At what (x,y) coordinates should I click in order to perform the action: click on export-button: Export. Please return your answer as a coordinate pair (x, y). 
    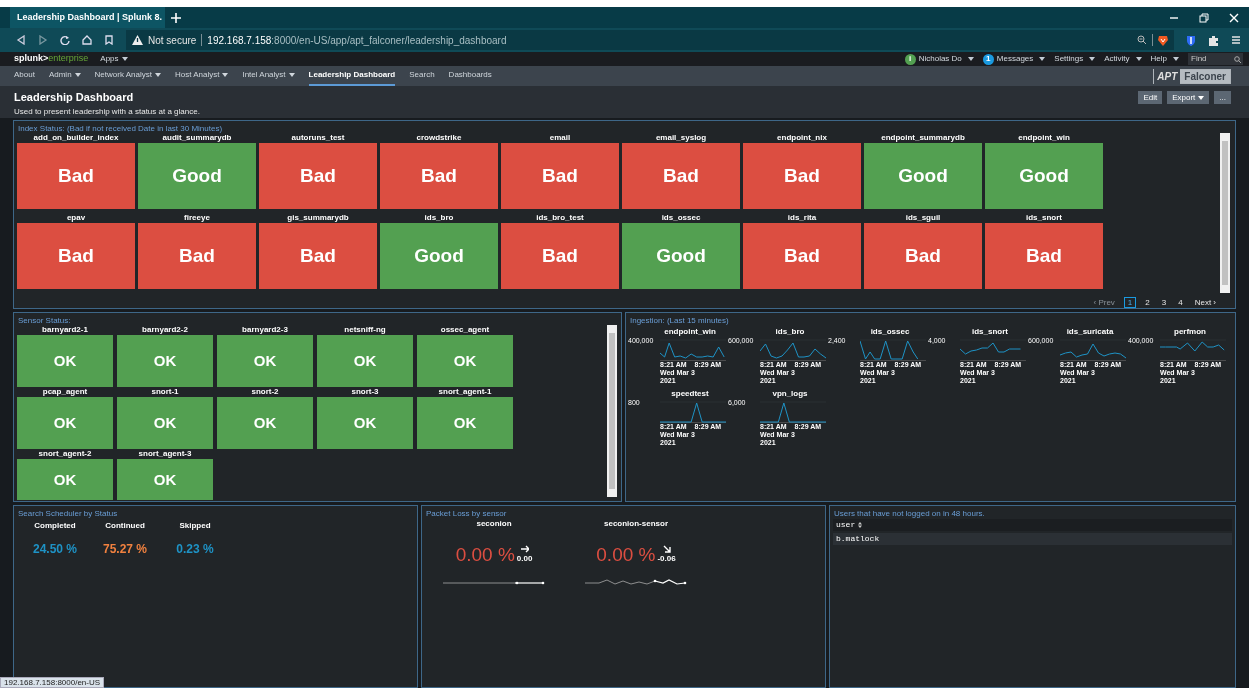
    Looking at the image, I should click on (1188, 97).